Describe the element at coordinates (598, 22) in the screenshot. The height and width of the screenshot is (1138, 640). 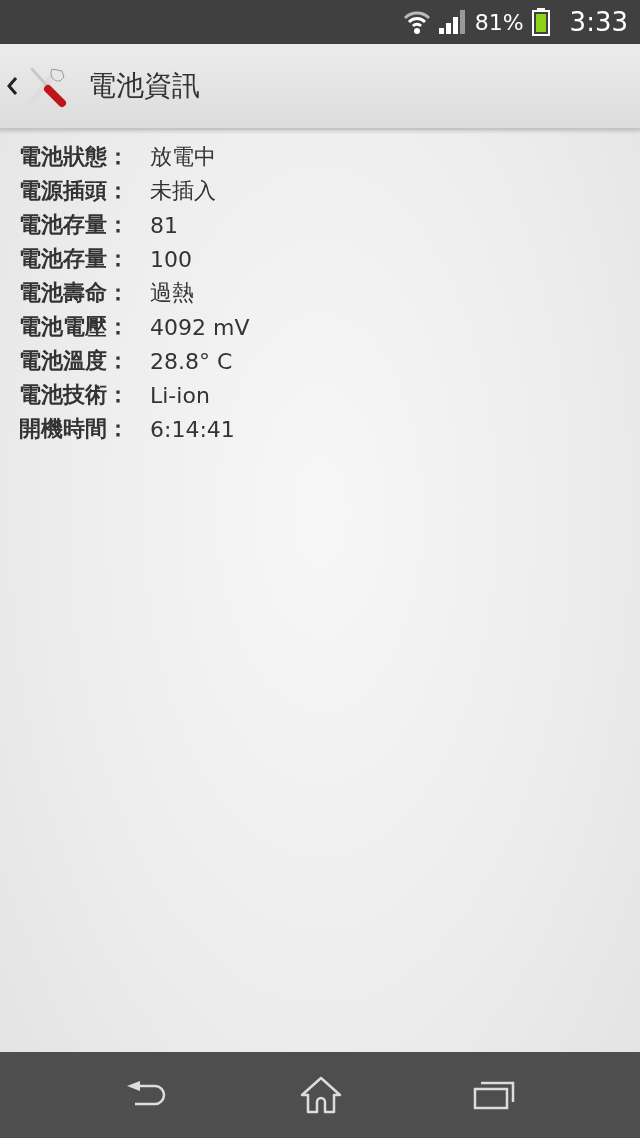
I see `clock: 3:33` at that location.